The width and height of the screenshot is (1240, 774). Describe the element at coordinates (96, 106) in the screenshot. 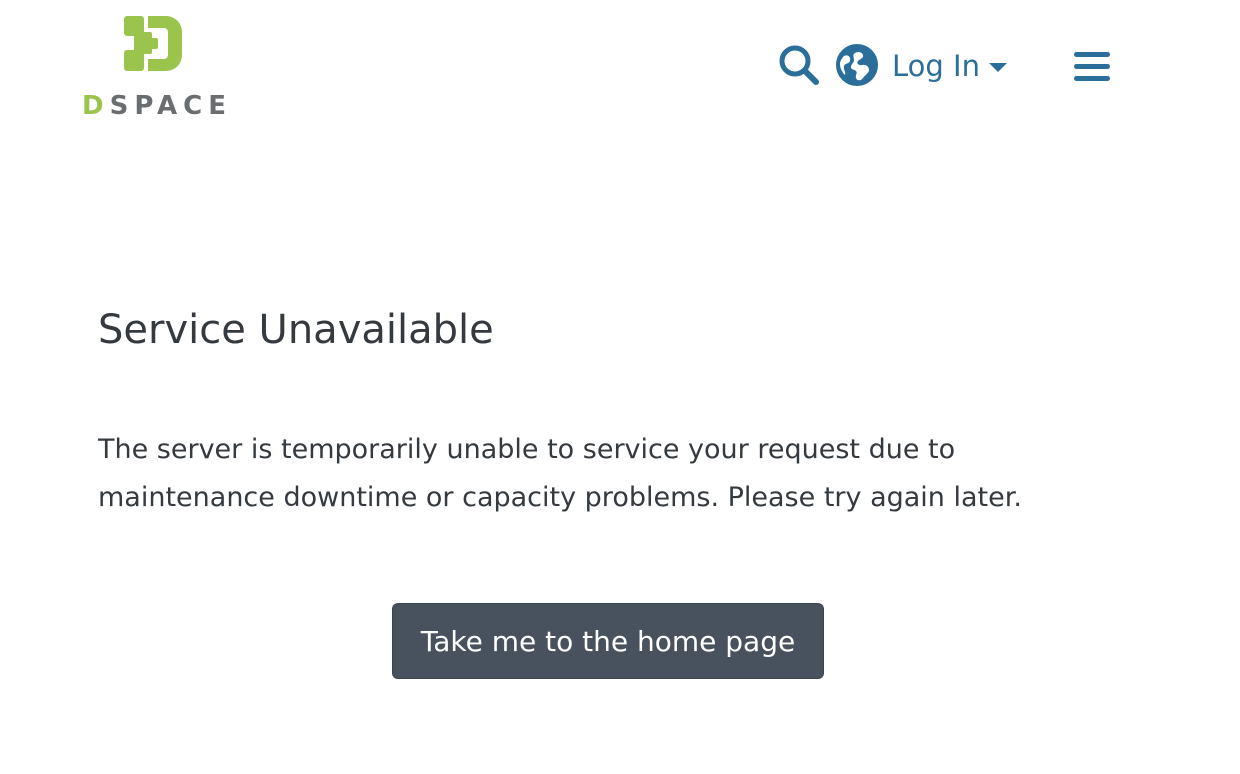

I see `logo-wordmark-d: D` at that location.